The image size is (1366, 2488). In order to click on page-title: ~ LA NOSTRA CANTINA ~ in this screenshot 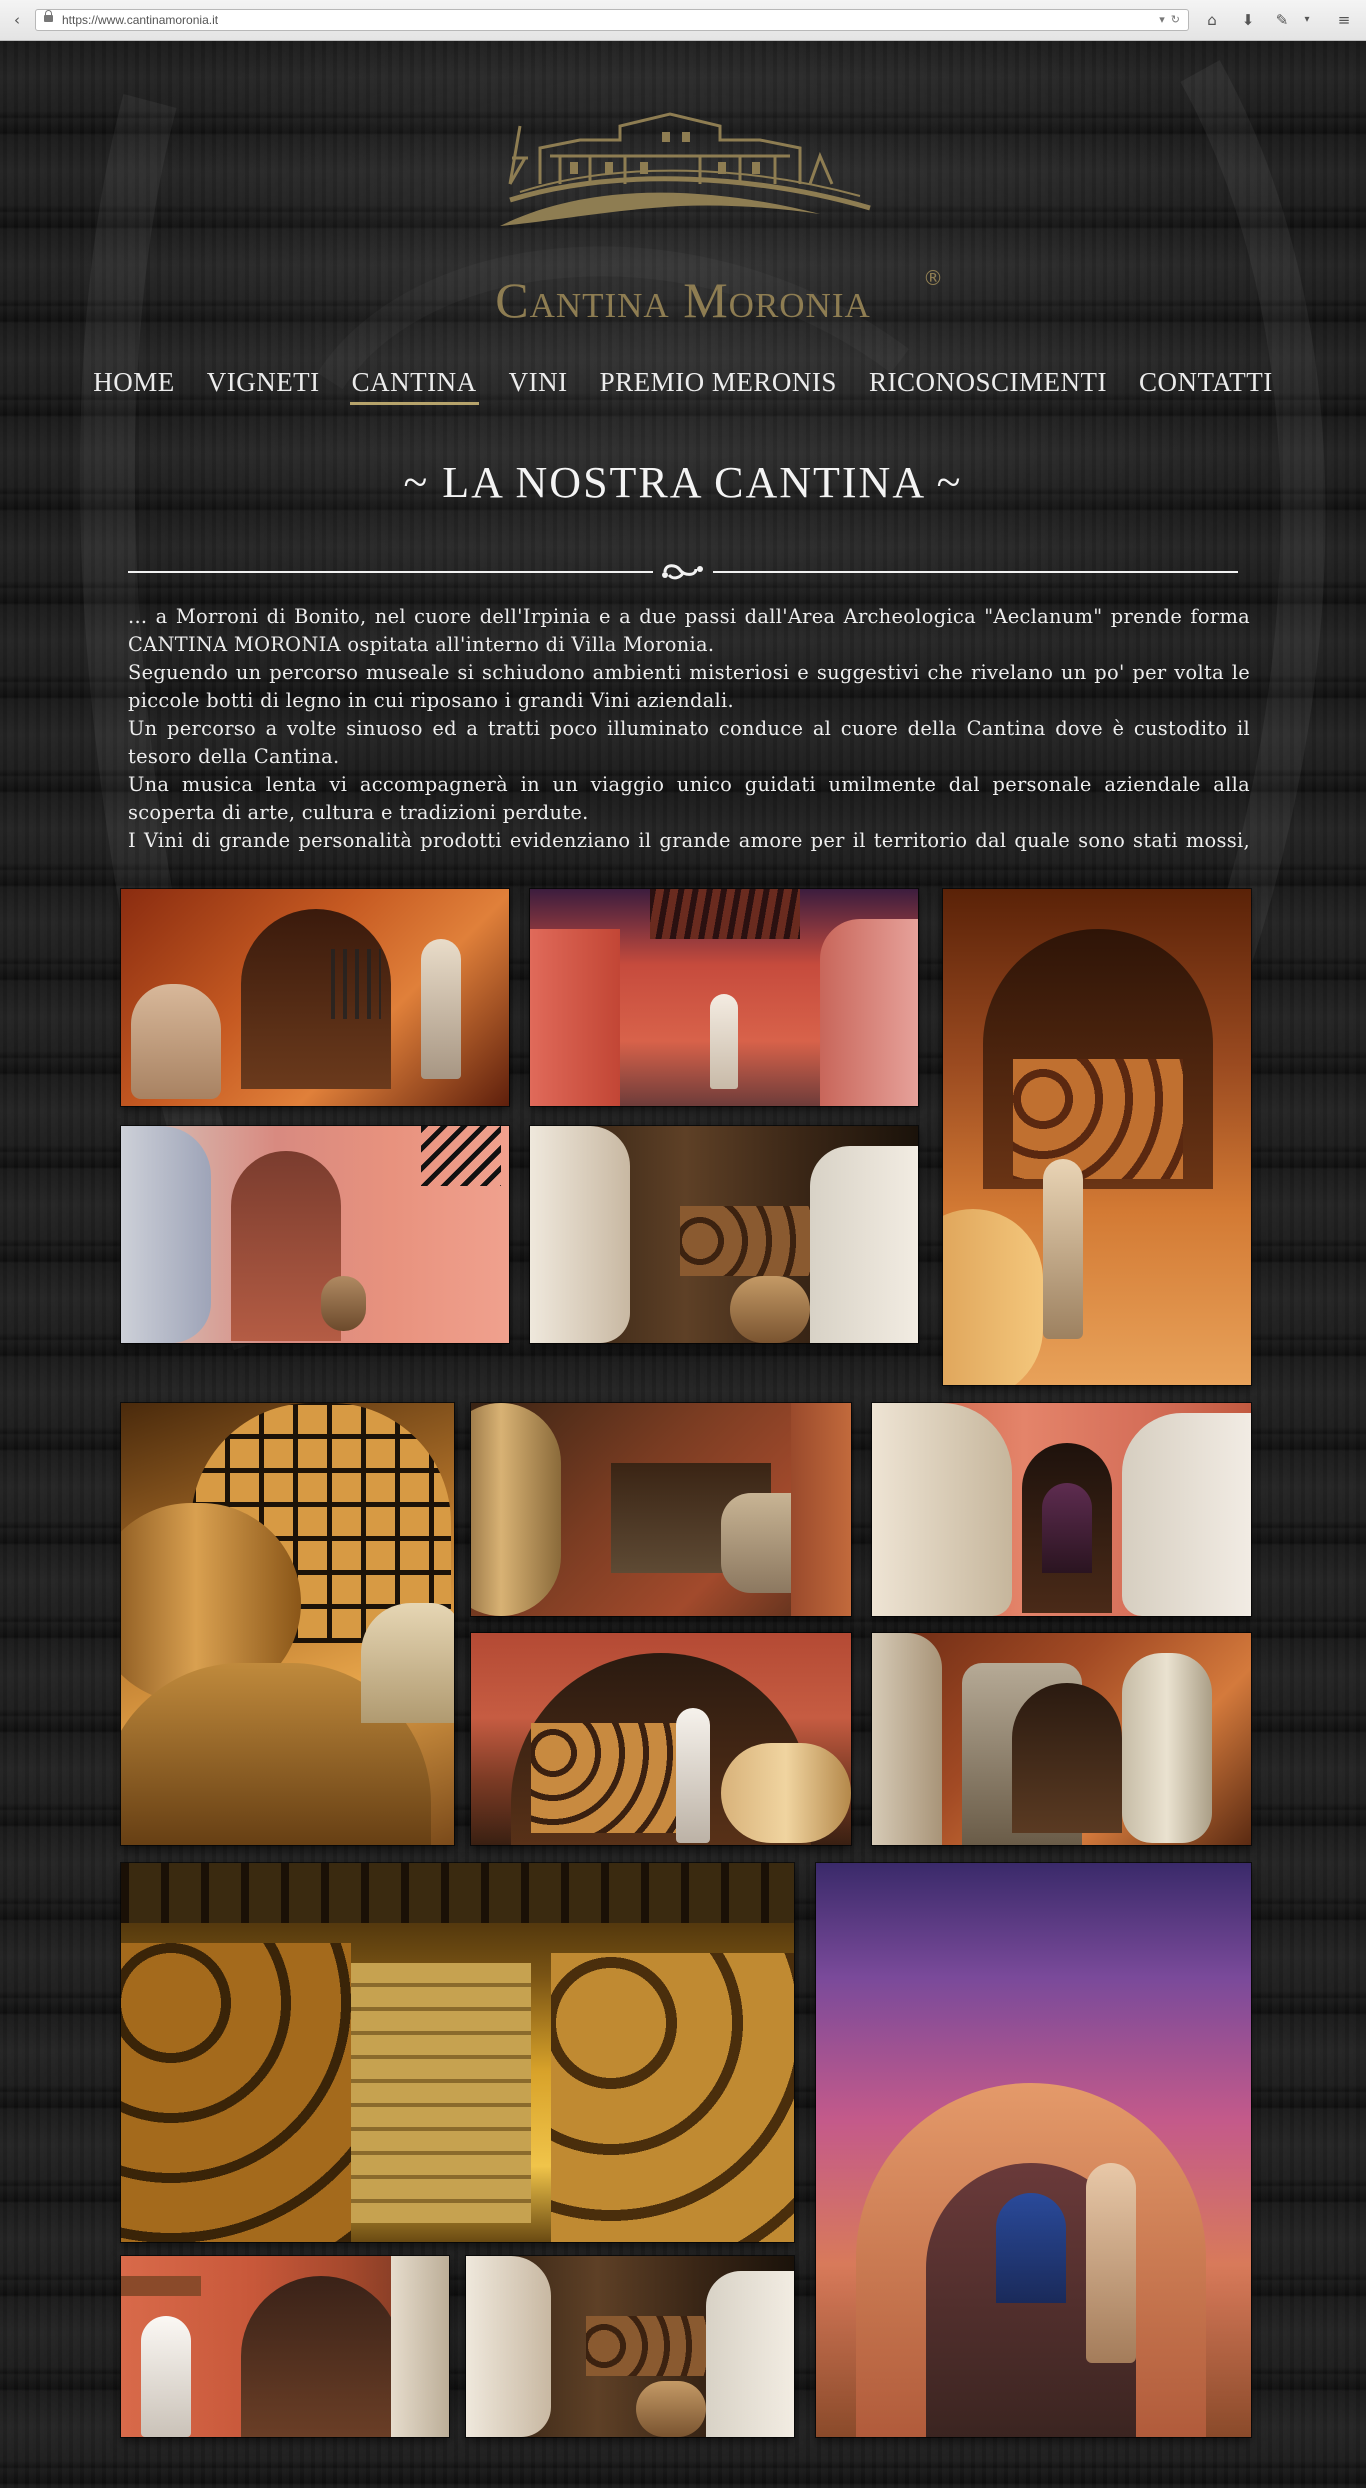, I will do `click(683, 482)`.